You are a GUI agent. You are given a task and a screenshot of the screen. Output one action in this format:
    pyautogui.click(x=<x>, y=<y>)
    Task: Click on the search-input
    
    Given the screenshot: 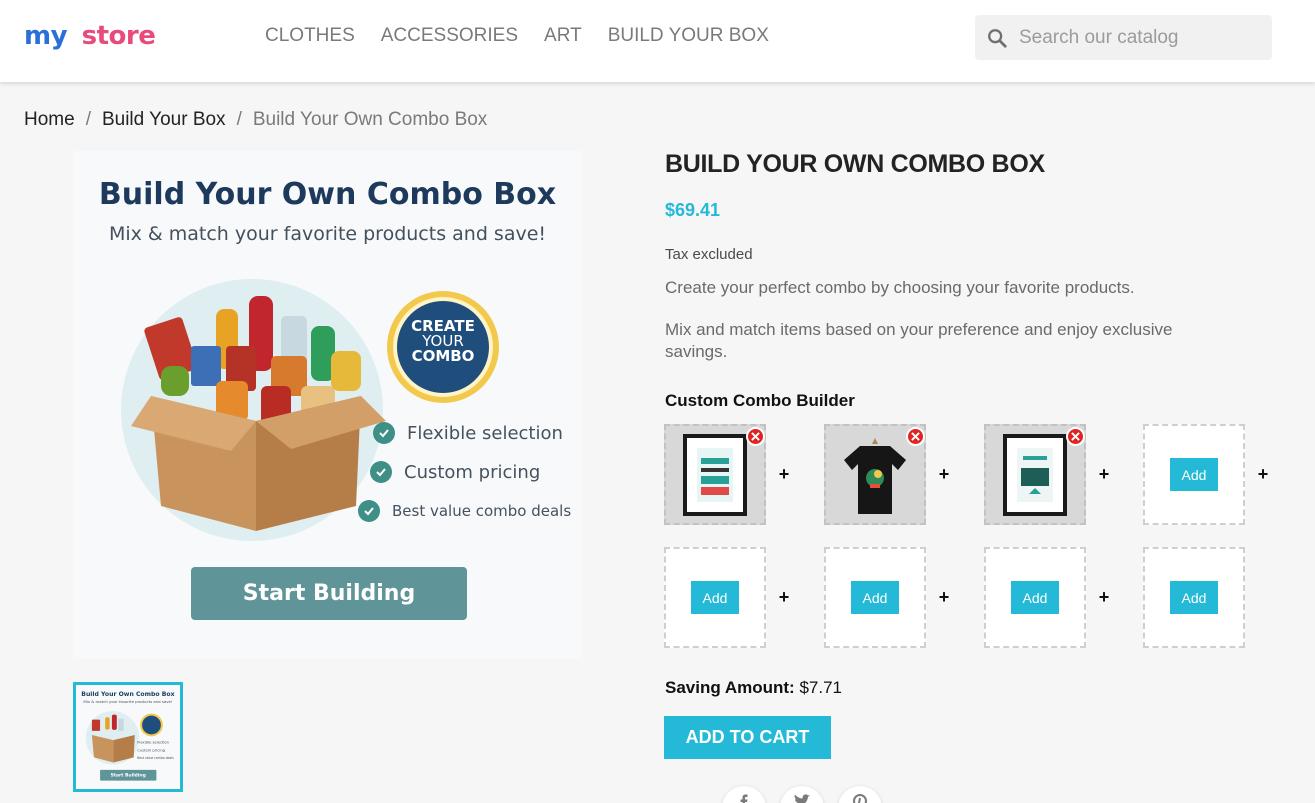 What is the action you would take?
    pyautogui.click(x=1139, y=37)
    